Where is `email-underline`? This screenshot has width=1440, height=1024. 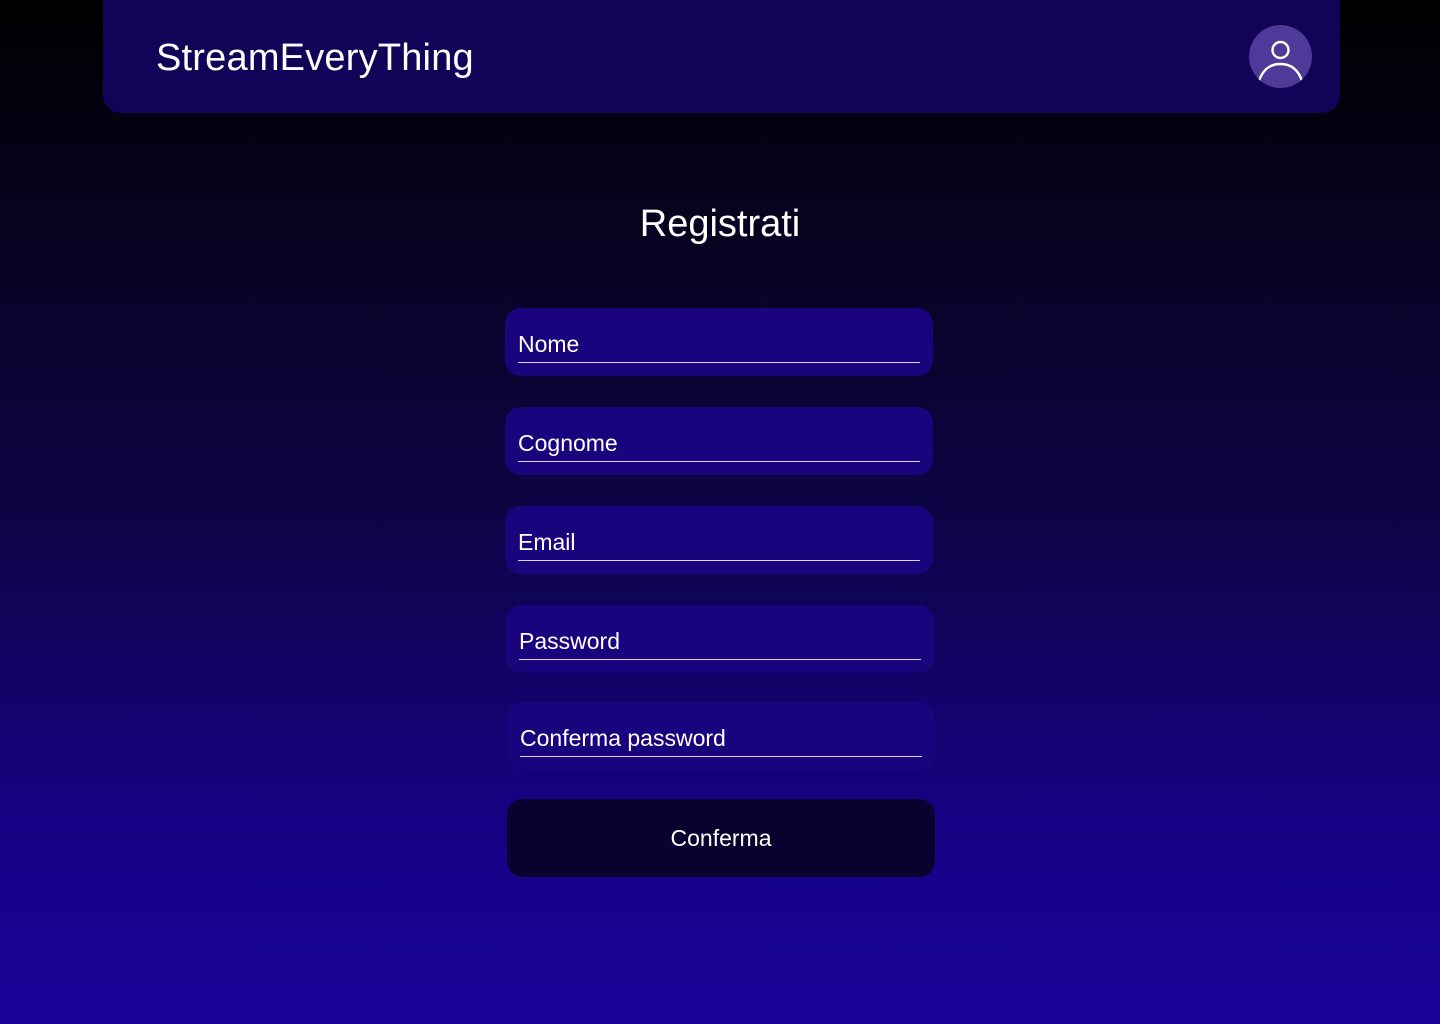
email-underline is located at coordinates (719, 560).